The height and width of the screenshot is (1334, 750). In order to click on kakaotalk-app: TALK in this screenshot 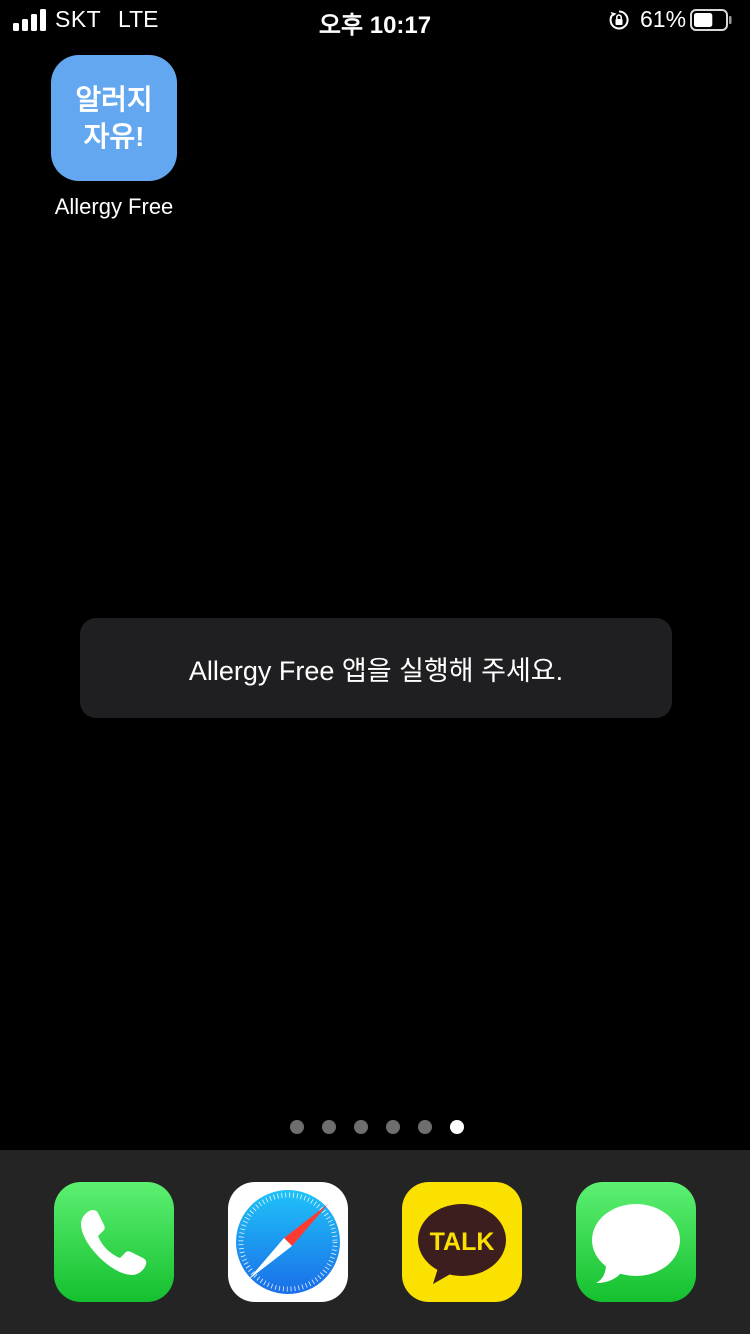, I will do `click(462, 1242)`.